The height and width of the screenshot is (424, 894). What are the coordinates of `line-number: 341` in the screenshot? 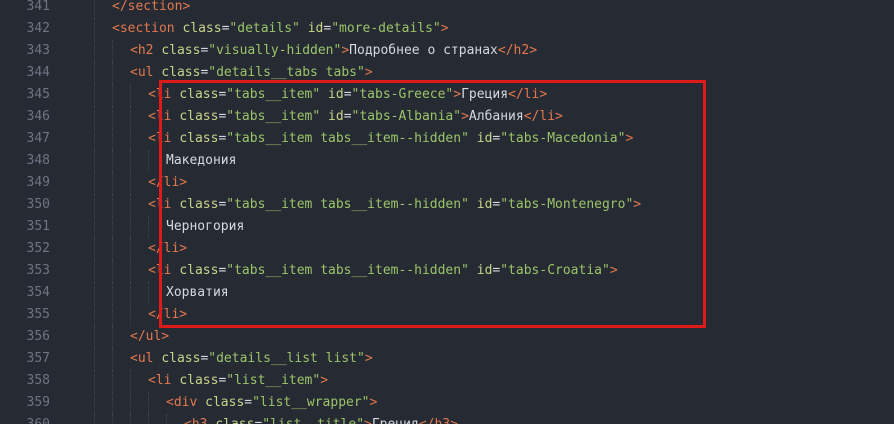 It's located at (38, 7).